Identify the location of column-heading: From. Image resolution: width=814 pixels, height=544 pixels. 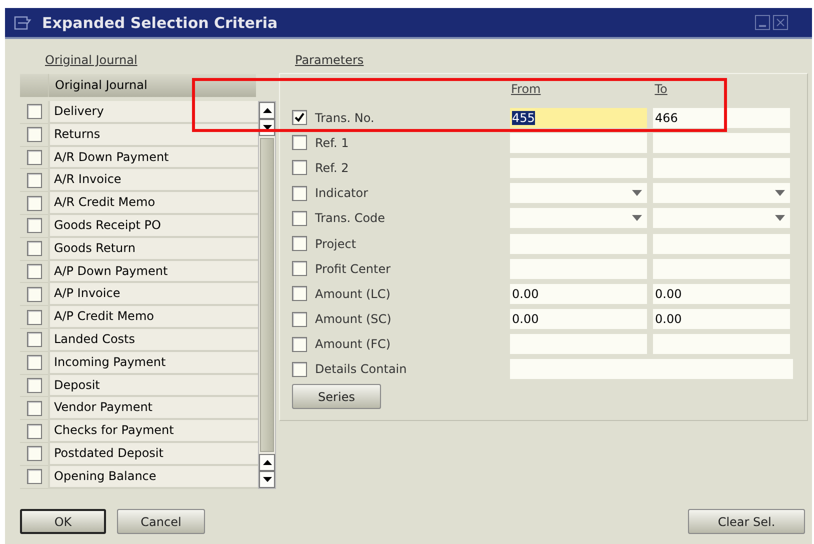
(526, 90).